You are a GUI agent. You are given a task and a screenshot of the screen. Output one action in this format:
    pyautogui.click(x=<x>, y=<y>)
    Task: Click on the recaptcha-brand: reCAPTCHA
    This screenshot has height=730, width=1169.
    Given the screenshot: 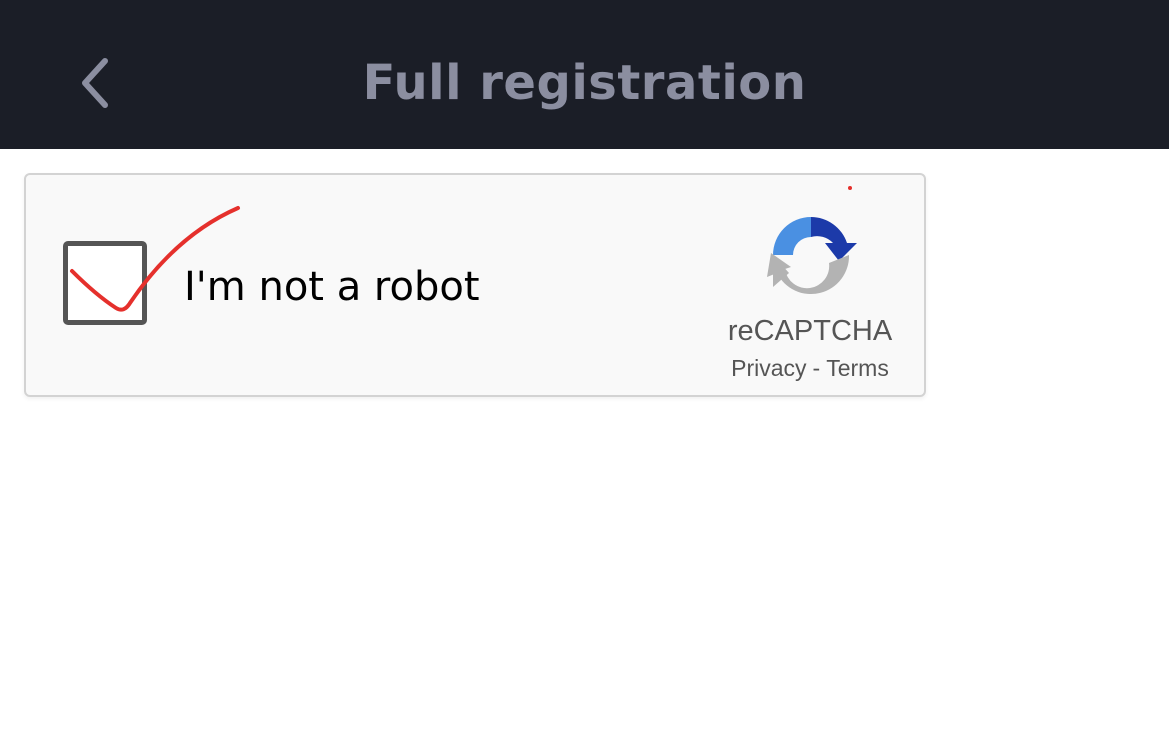 What is the action you would take?
    pyautogui.click(x=810, y=331)
    